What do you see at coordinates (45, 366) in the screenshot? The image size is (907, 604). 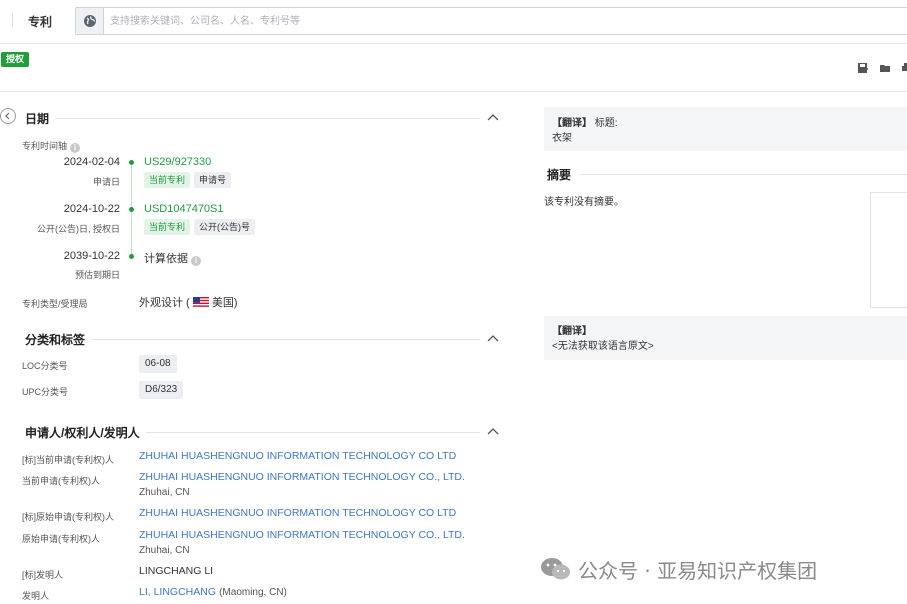 I see `loc-label: LOC分类号` at bounding box center [45, 366].